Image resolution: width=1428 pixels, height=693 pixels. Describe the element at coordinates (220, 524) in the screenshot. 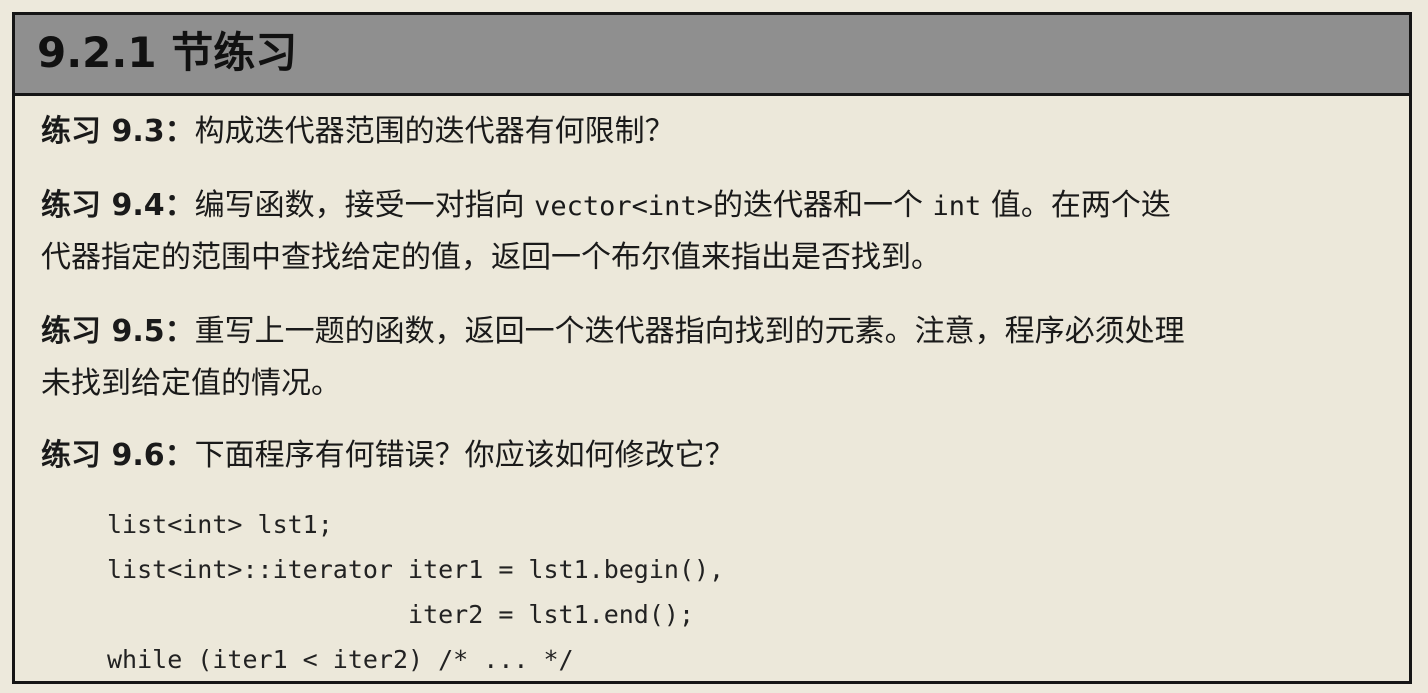

I see `code-line: list<int> lst1;` at that location.